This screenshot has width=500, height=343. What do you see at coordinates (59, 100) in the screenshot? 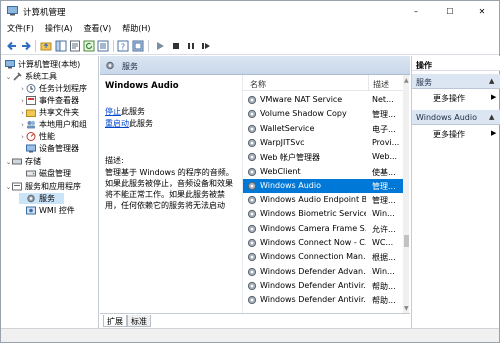
I see `tree-label: 事件查看器` at bounding box center [59, 100].